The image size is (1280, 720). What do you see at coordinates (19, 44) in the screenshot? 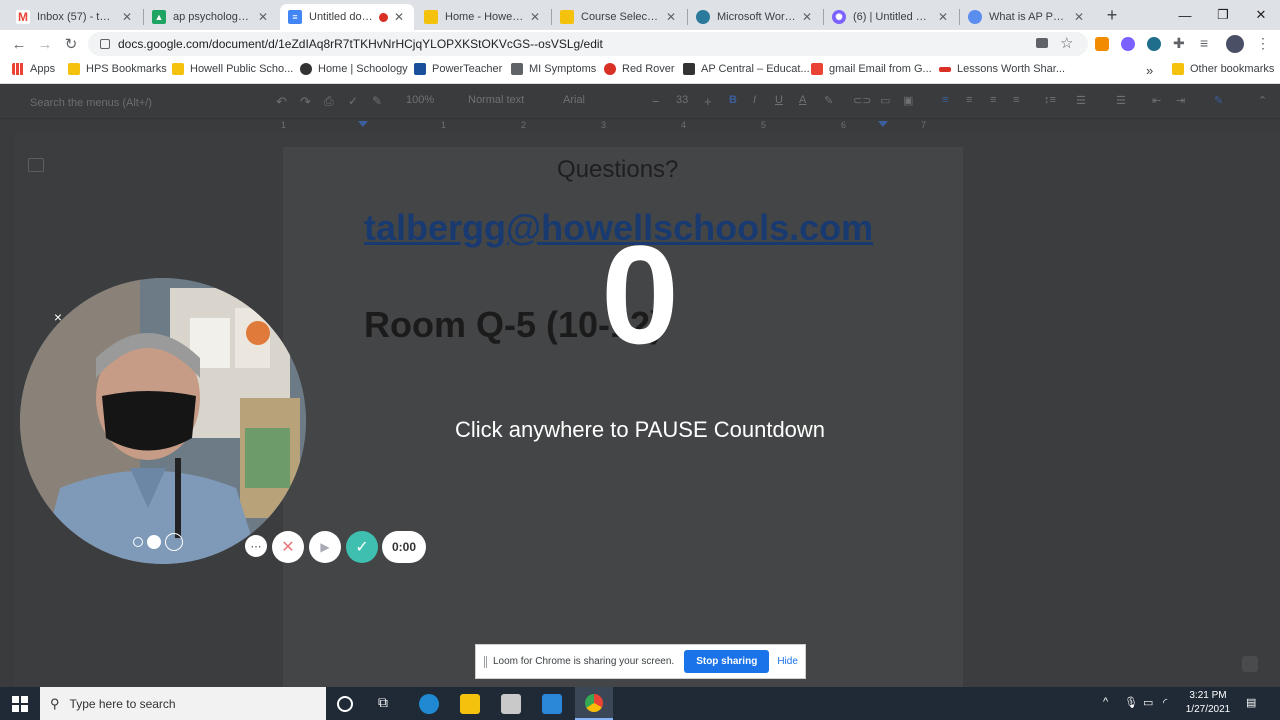
I see `back-icon: ←` at bounding box center [19, 44].